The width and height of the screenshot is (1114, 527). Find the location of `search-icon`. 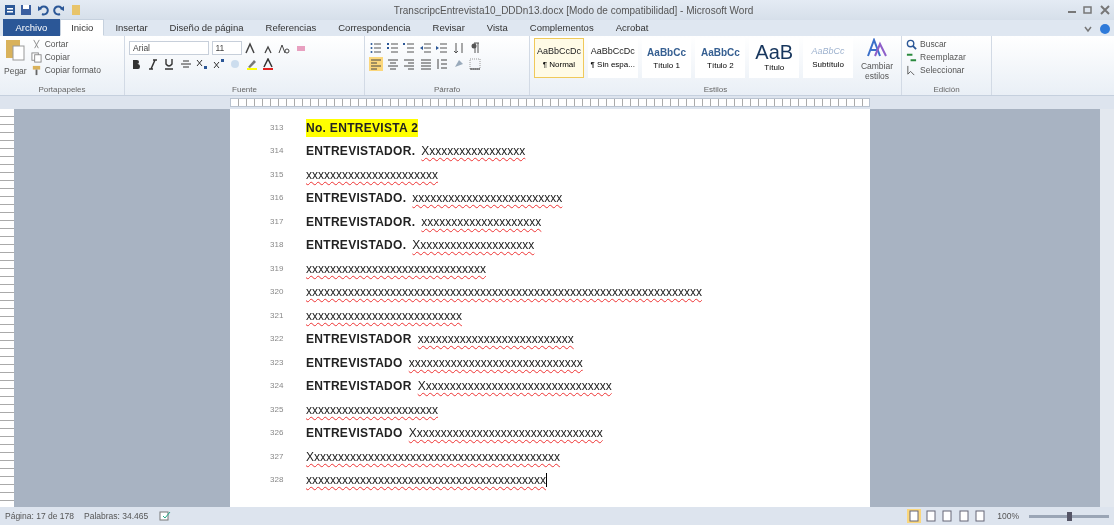

search-icon is located at coordinates (911, 44).